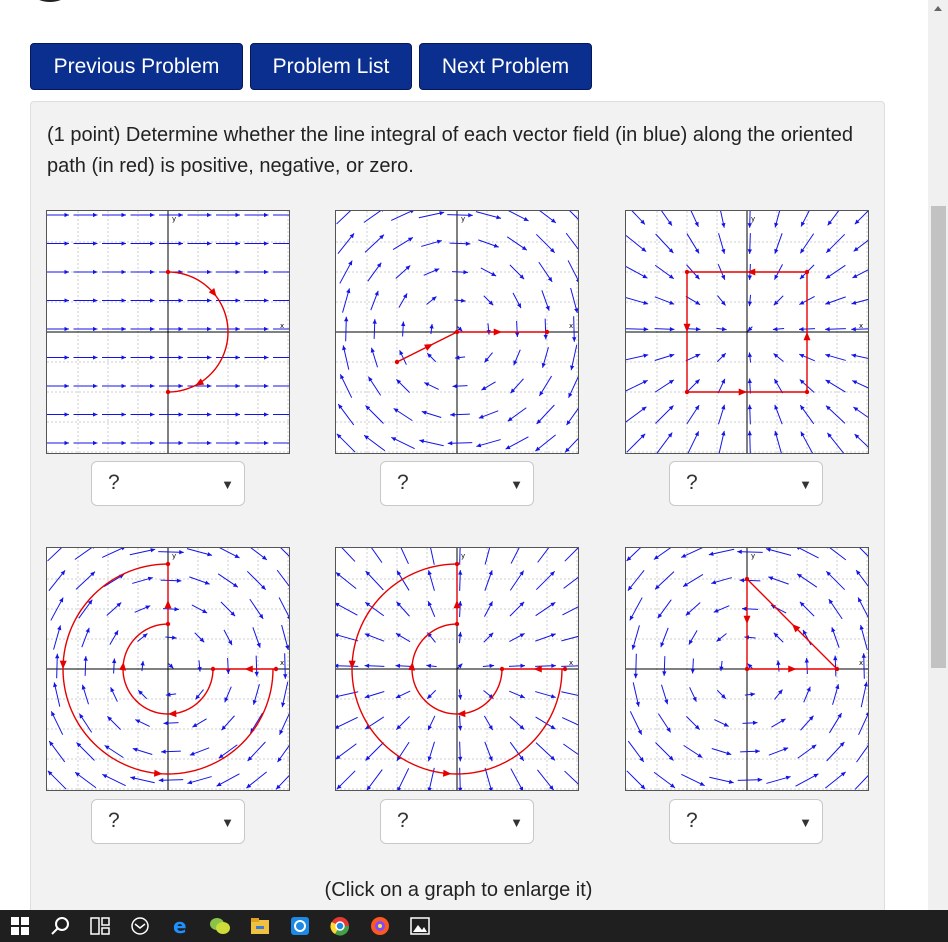 This screenshot has width=948, height=942. I want to click on answer-select-2: ? ▼, so click(457, 483).